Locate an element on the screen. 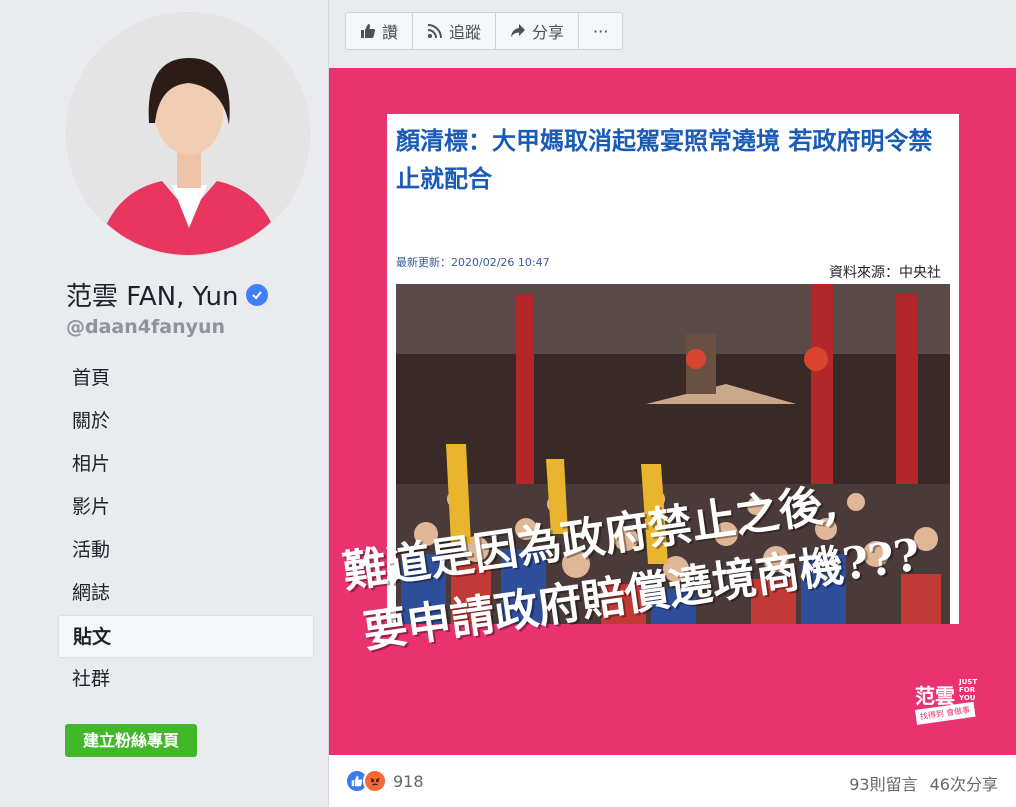  nav-item-notes: 網誌 is located at coordinates (186, 593).